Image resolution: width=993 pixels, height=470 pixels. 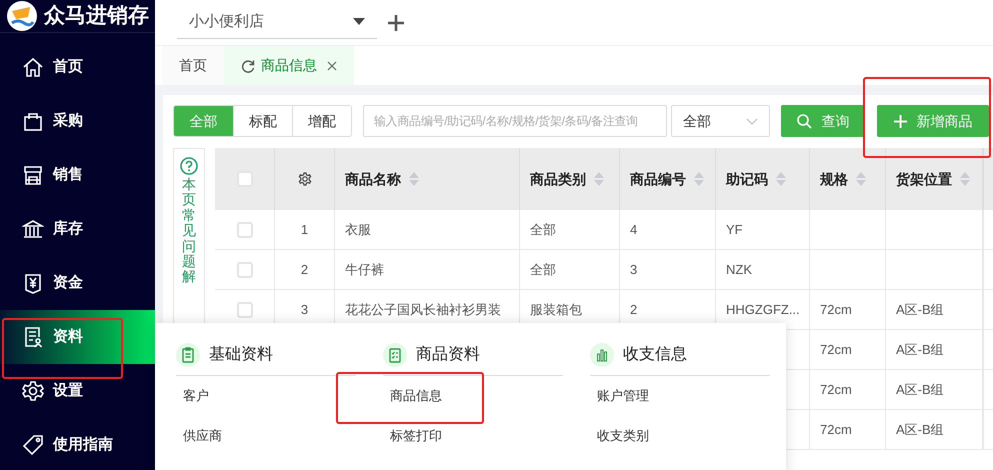 I want to click on sidebar-item: 采购, so click(x=77, y=121).